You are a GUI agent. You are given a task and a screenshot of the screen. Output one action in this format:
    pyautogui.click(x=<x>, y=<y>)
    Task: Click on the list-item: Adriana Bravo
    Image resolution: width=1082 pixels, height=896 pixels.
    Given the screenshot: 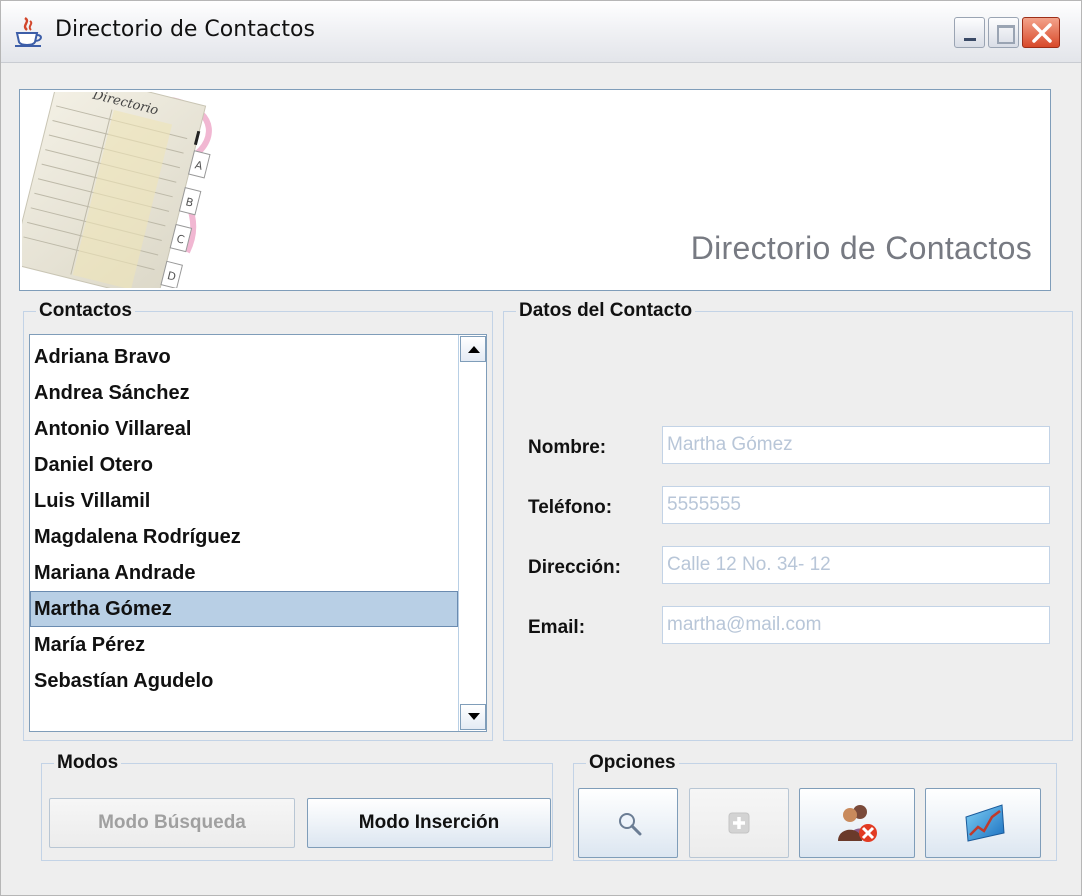 What is the action you would take?
    pyautogui.click(x=244, y=357)
    